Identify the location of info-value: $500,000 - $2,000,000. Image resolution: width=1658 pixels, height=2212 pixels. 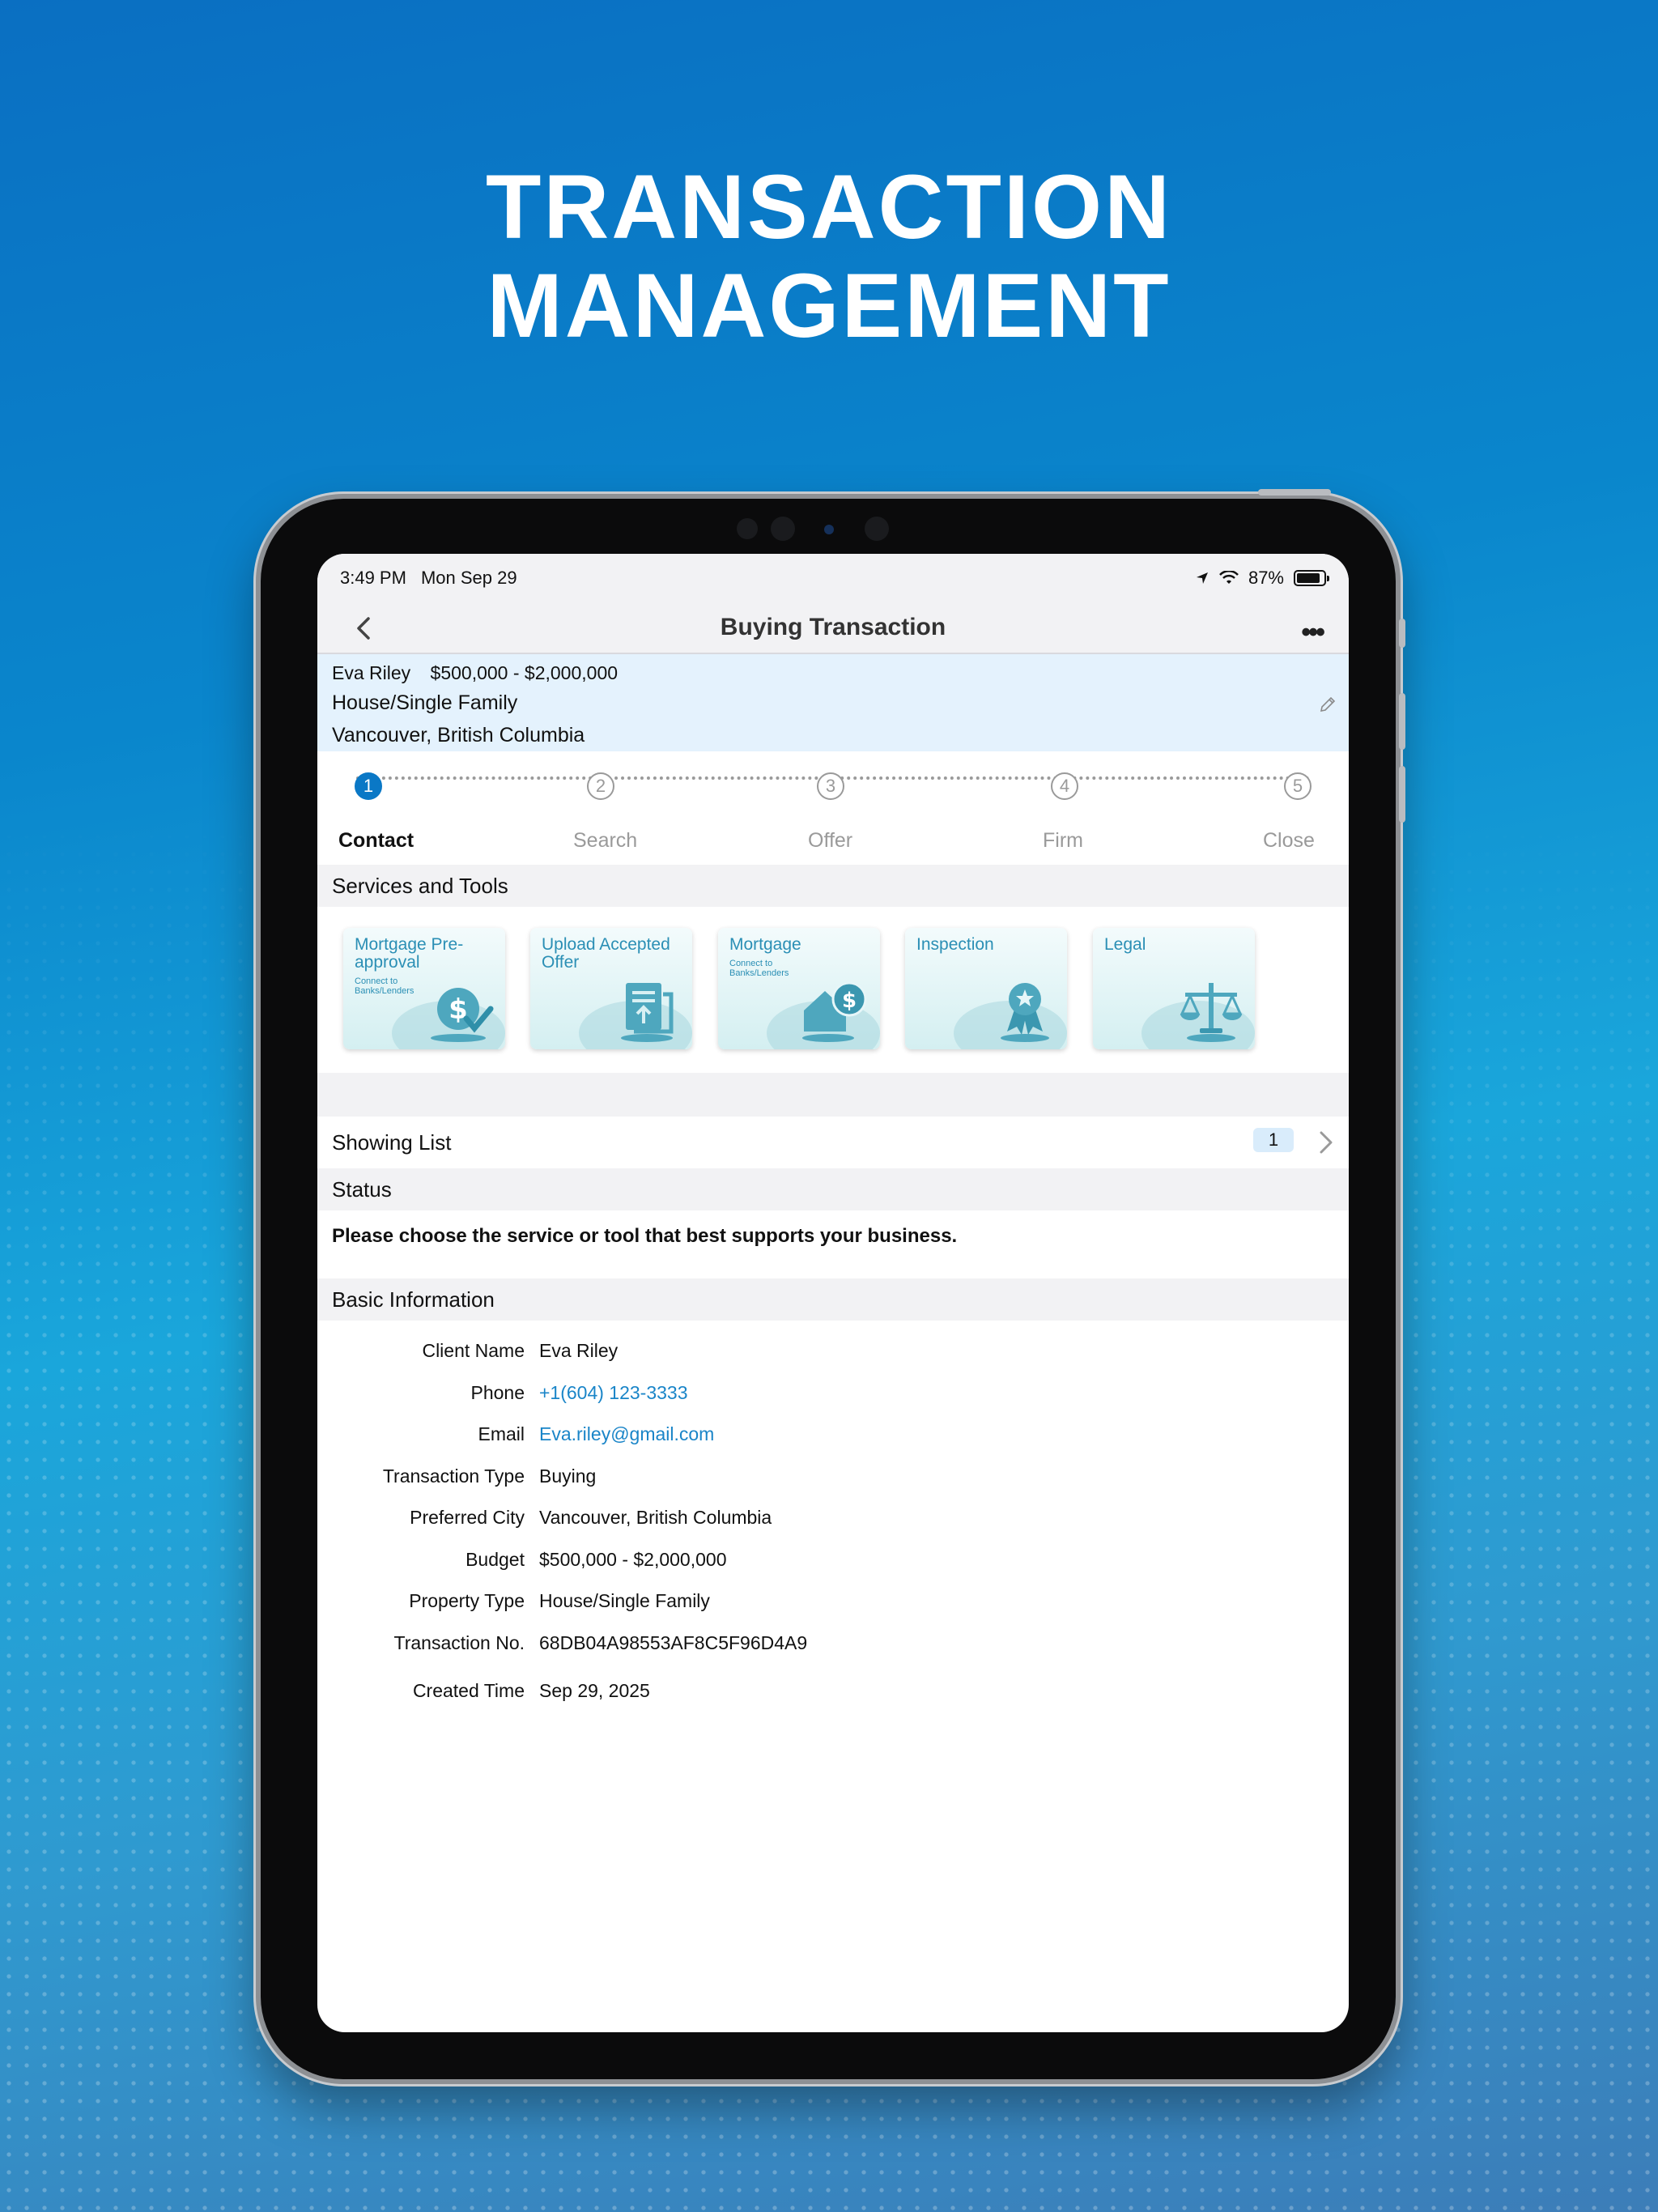
(633, 1559).